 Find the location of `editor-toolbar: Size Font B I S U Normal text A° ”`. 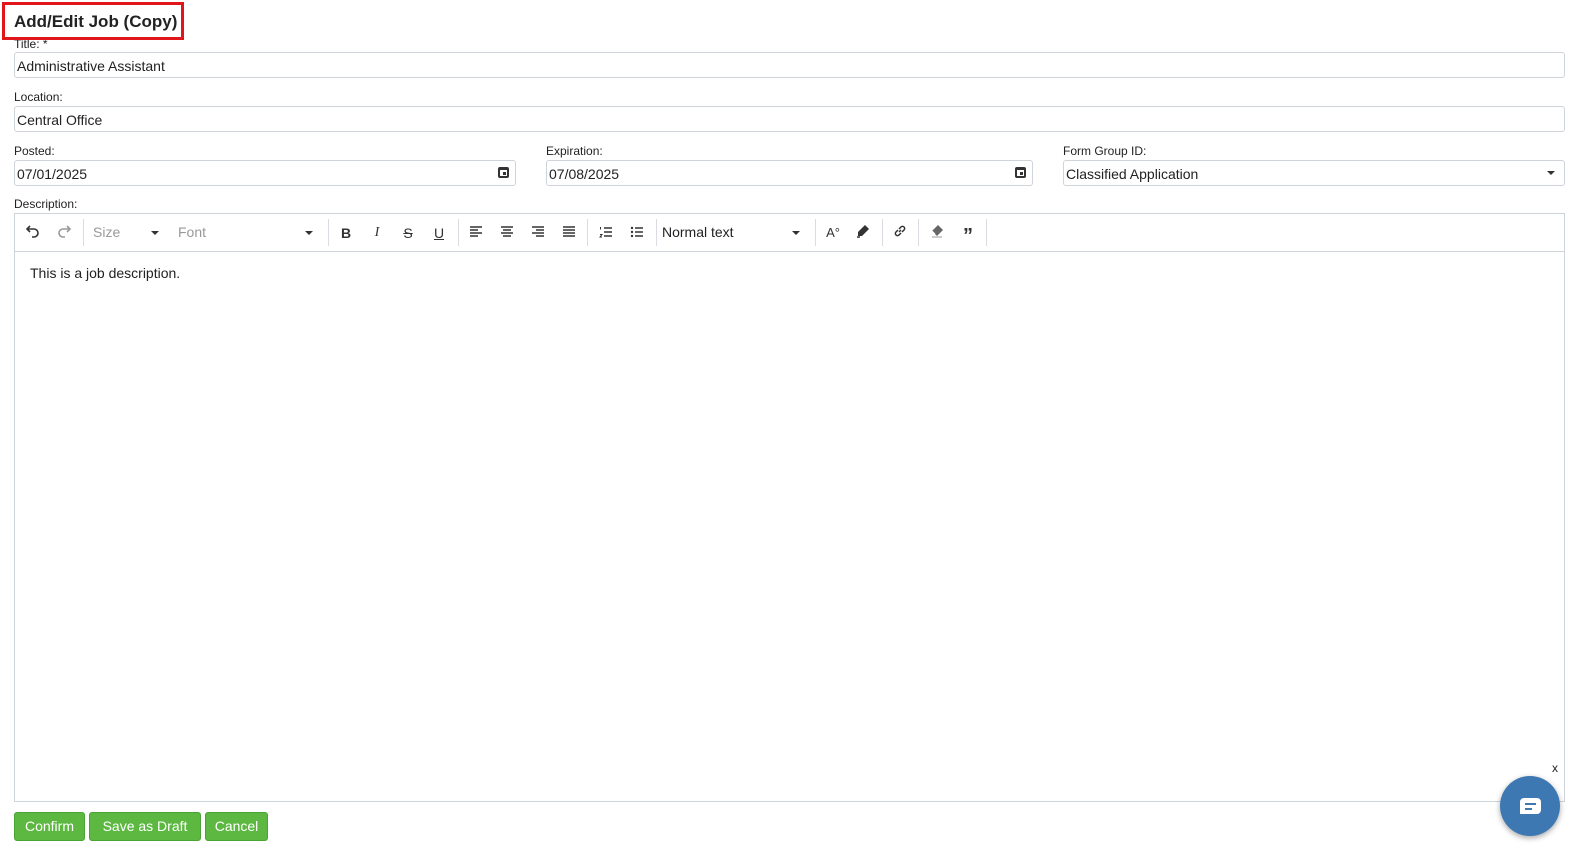

editor-toolbar: Size Font B I S U Normal text A° ” is located at coordinates (789, 233).